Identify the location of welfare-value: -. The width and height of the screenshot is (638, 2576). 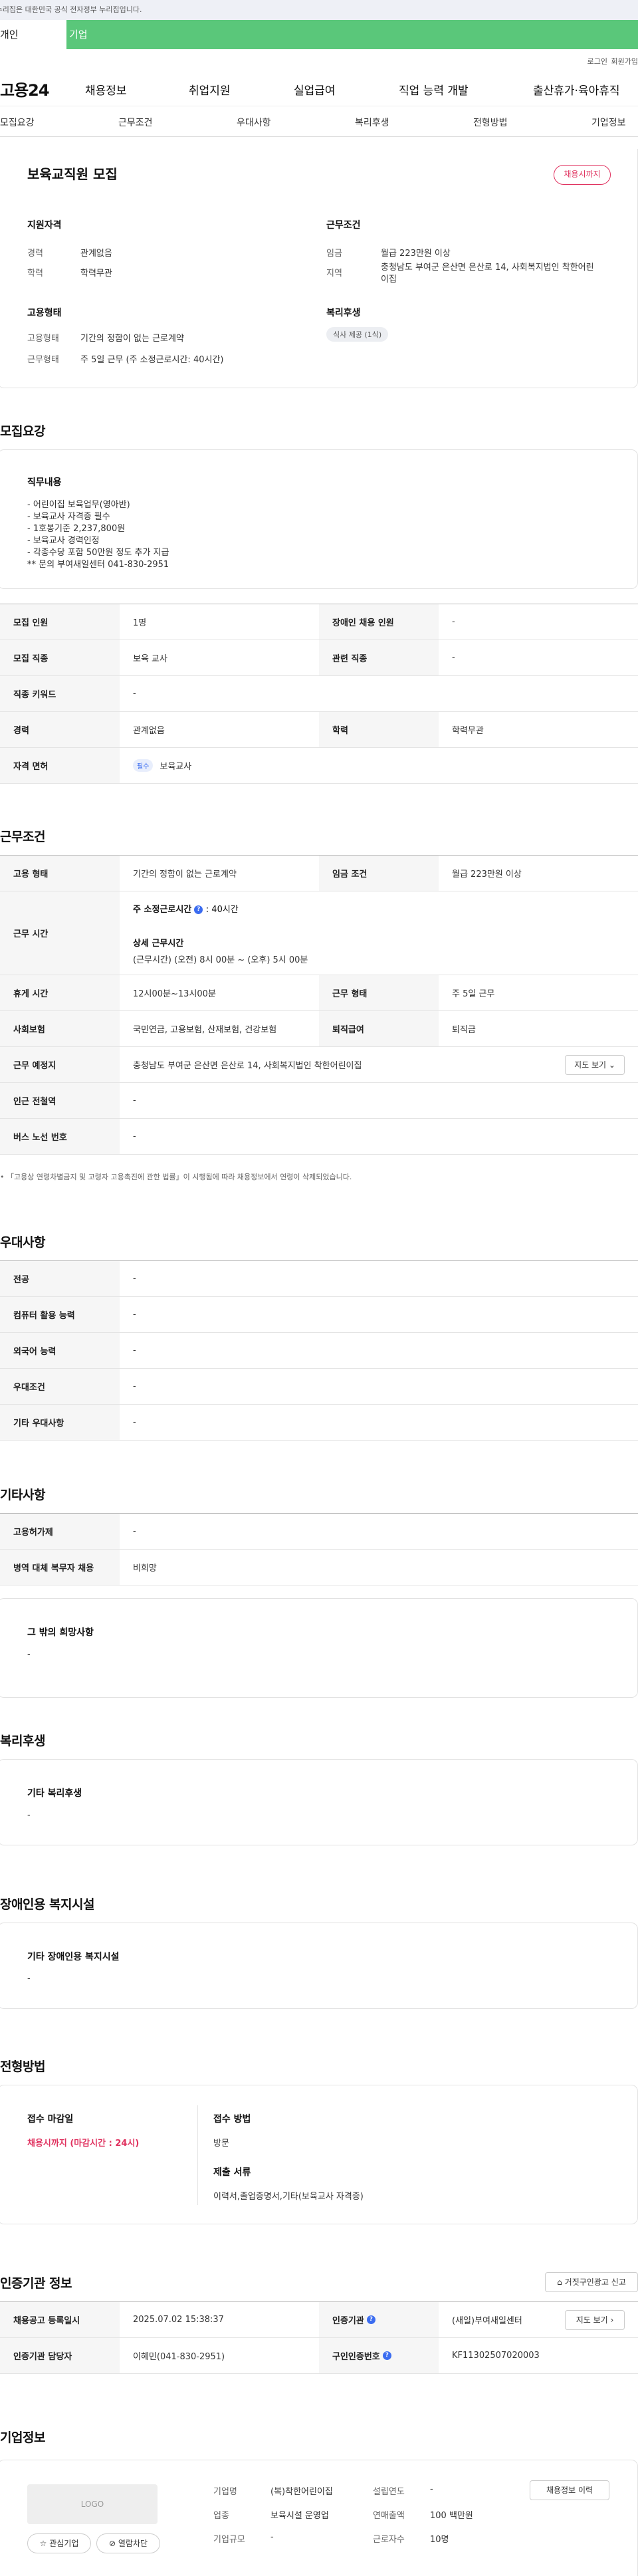
(29, 1815).